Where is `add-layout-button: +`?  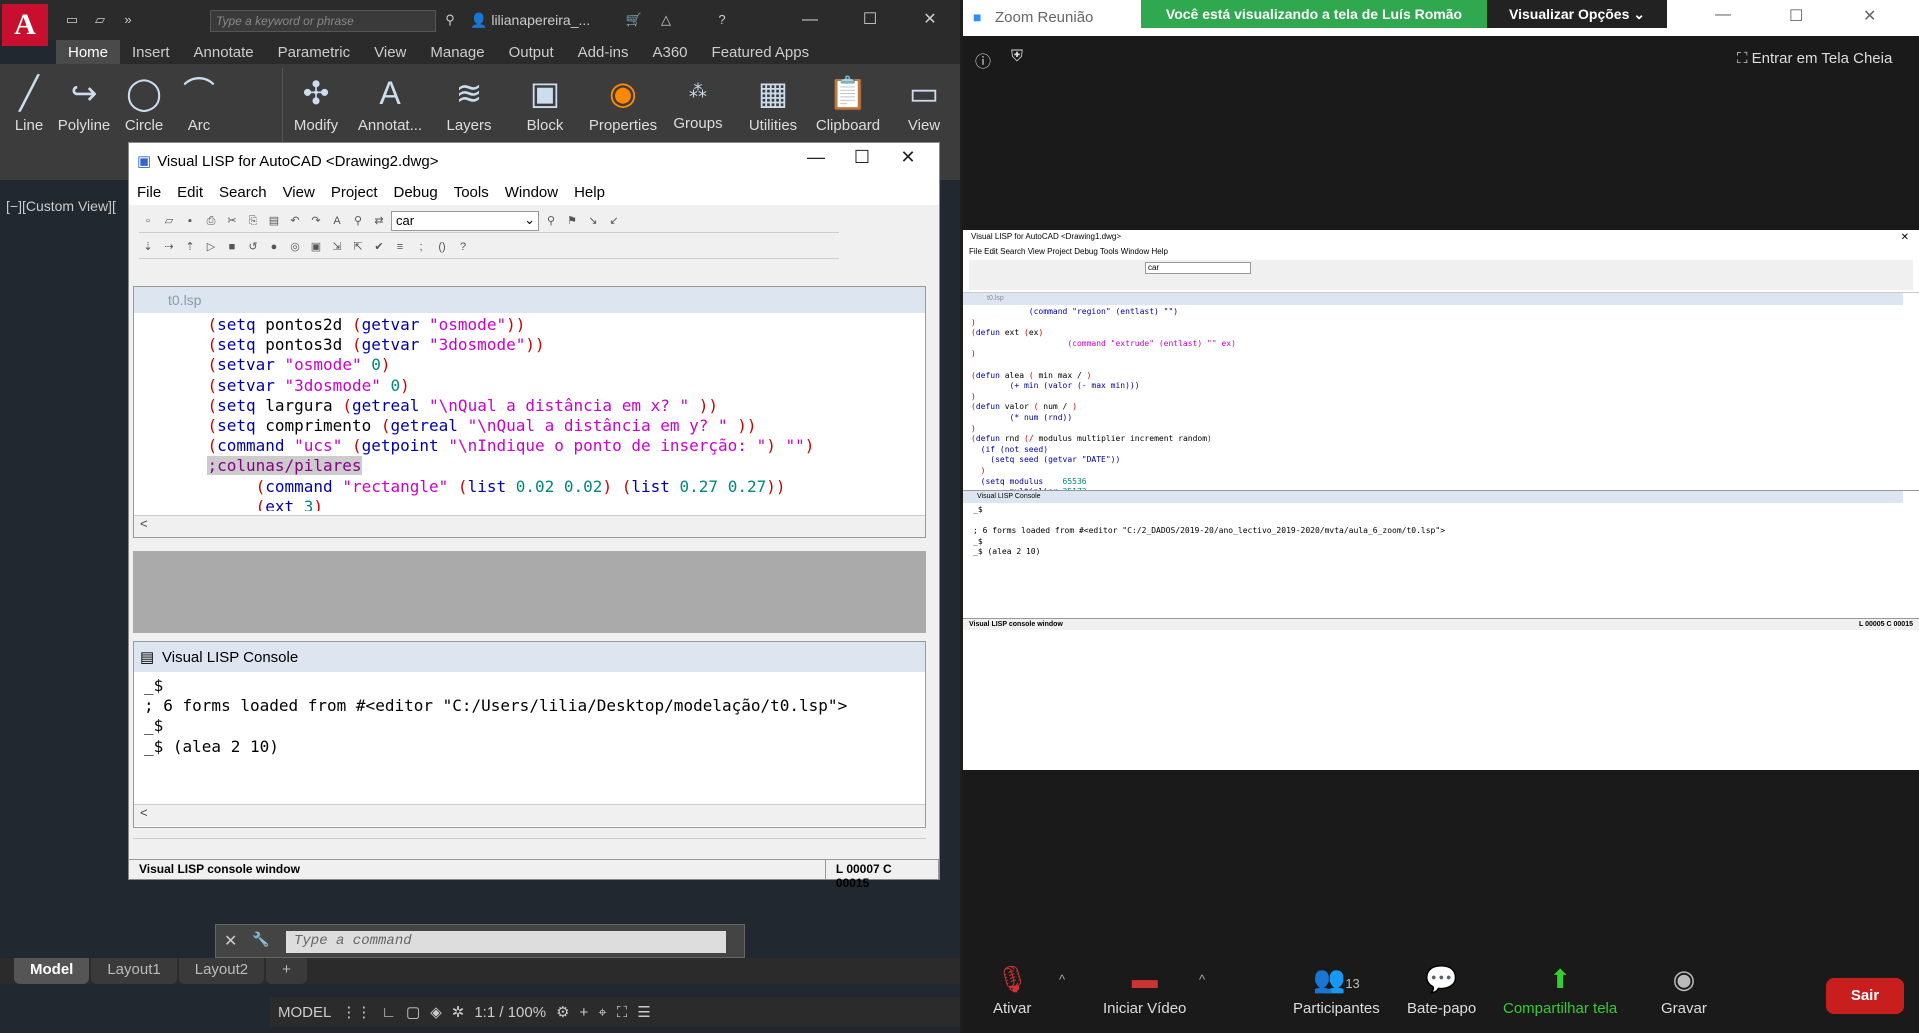
add-layout-button: + is located at coordinates (286, 971).